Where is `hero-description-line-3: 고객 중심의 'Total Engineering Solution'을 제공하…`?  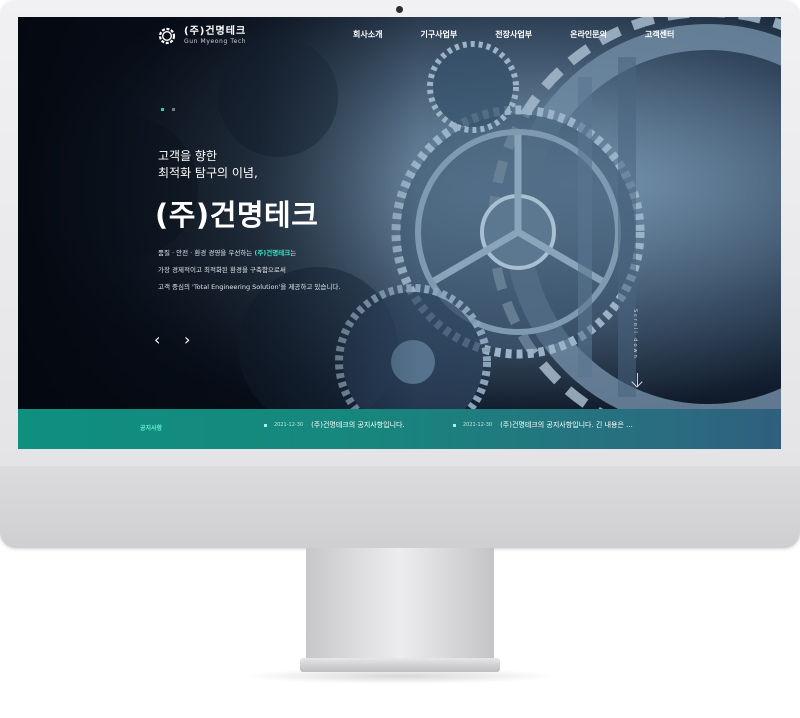 hero-description-line-3: 고객 중심의 'Total Engineering Solution'을 제공하… is located at coordinates (249, 287).